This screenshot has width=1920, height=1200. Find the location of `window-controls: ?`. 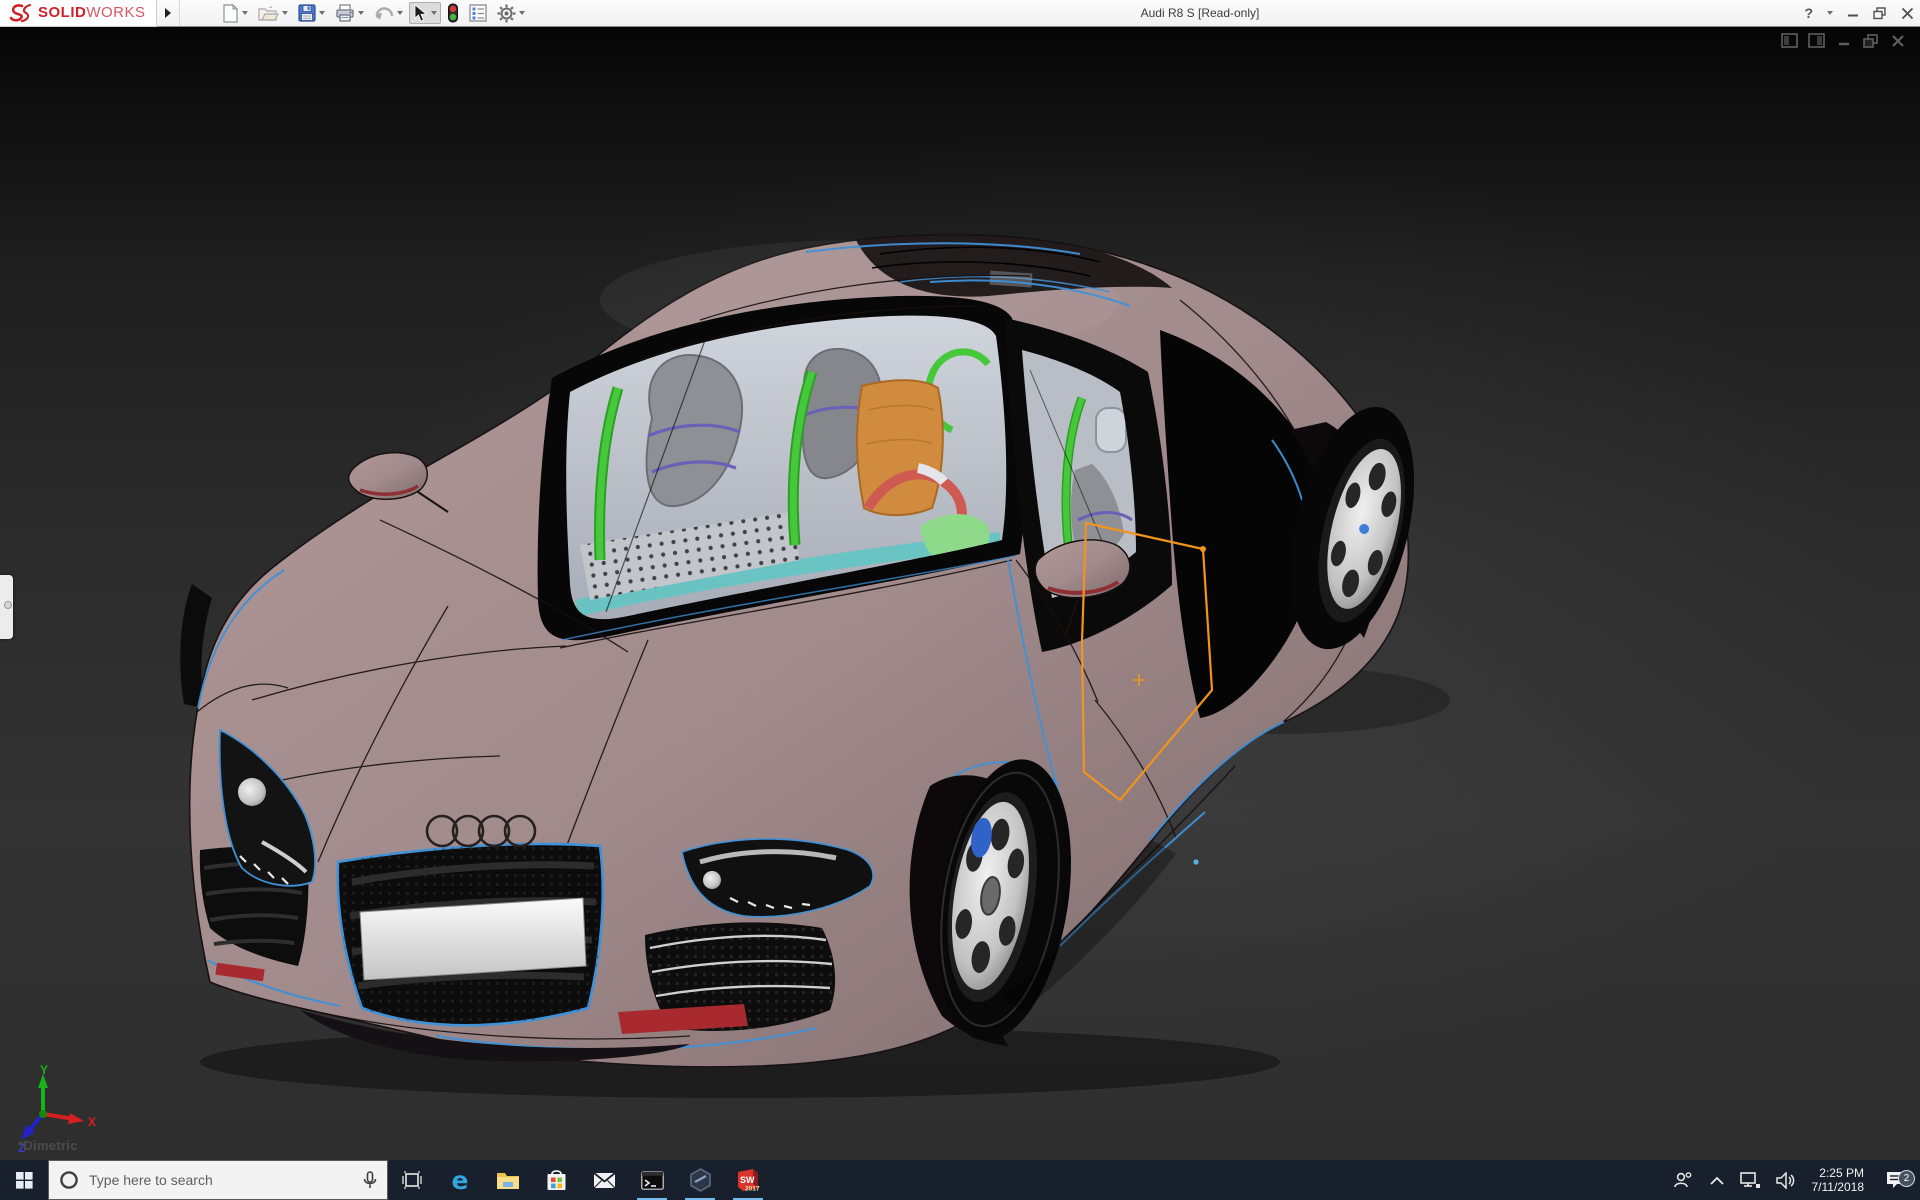

window-controls: ? is located at coordinates (1859, 13).